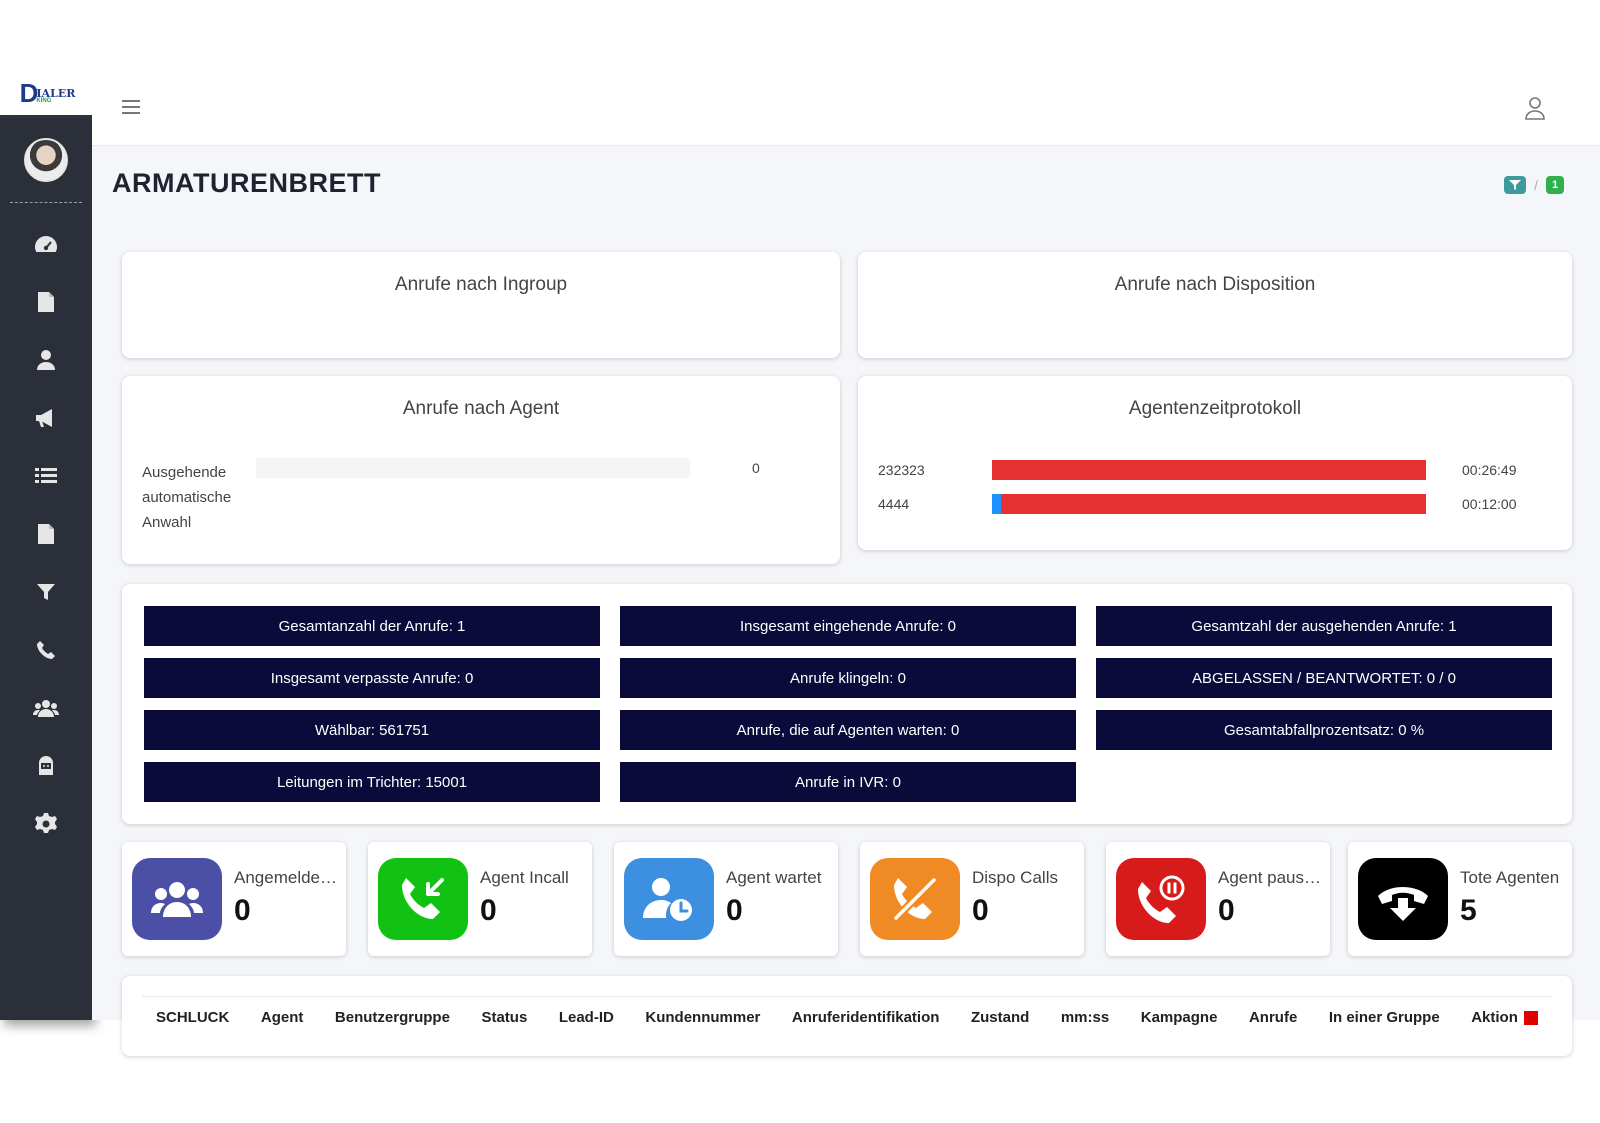  I want to click on file-icon, so click(46, 302).